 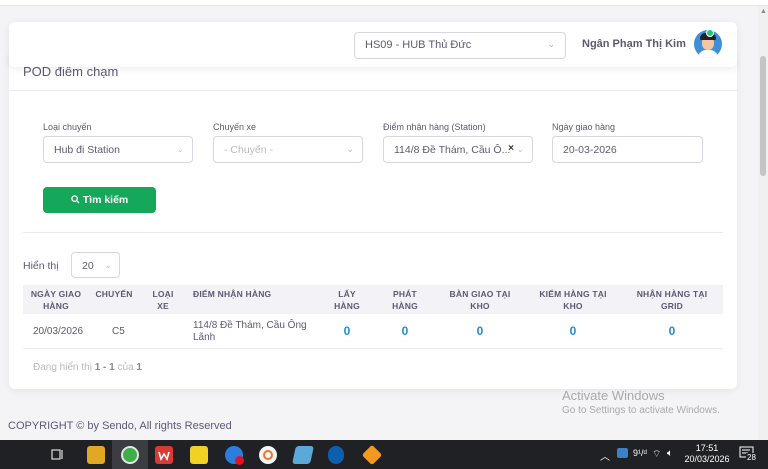 What do you see at coordinates (384, 3) in the screenshot?
I see `bookmarks-bar` at bounding box center [384, 3].